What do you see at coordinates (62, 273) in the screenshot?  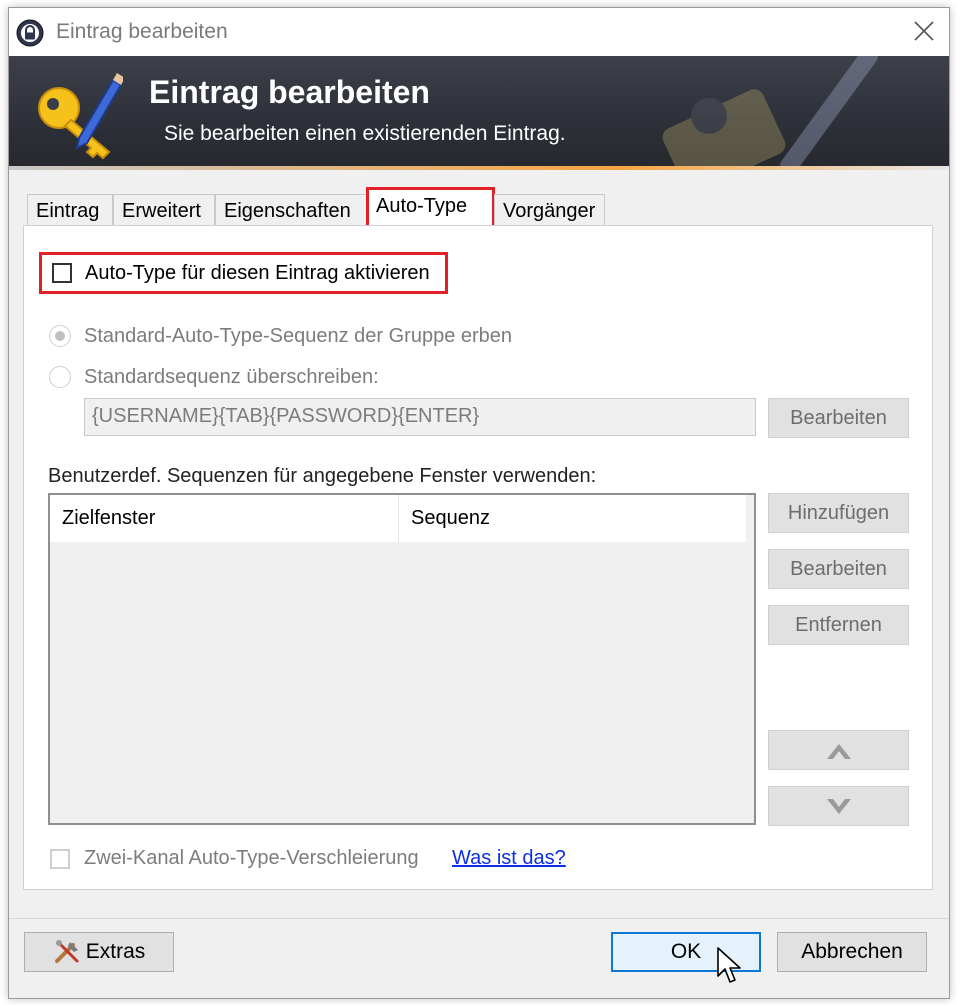 I see `enable-autotype-checkbox` at bounding box center [62, 273].